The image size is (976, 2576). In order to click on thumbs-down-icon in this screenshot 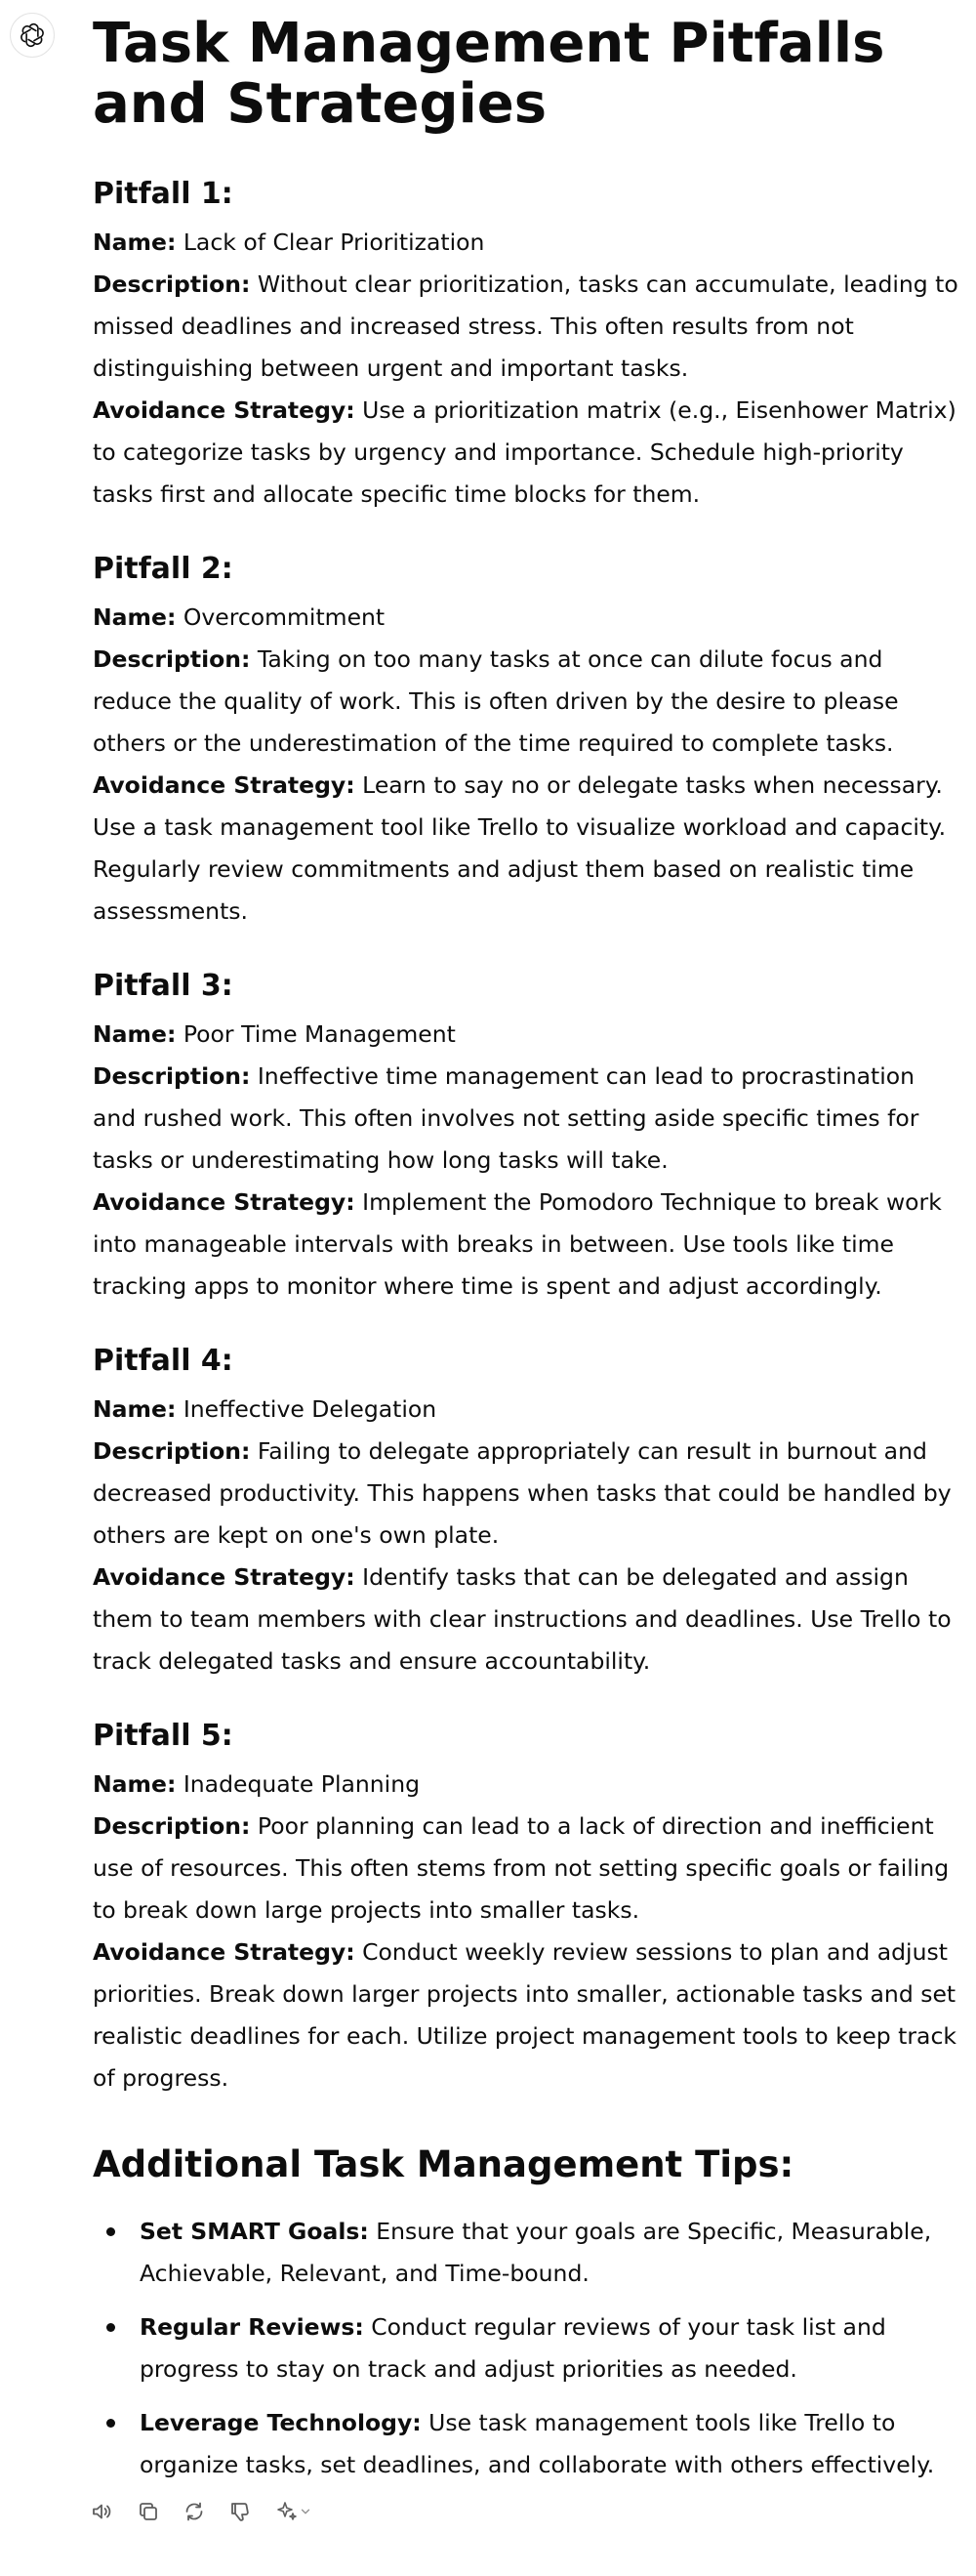, I will do `click(239, 2511)`.